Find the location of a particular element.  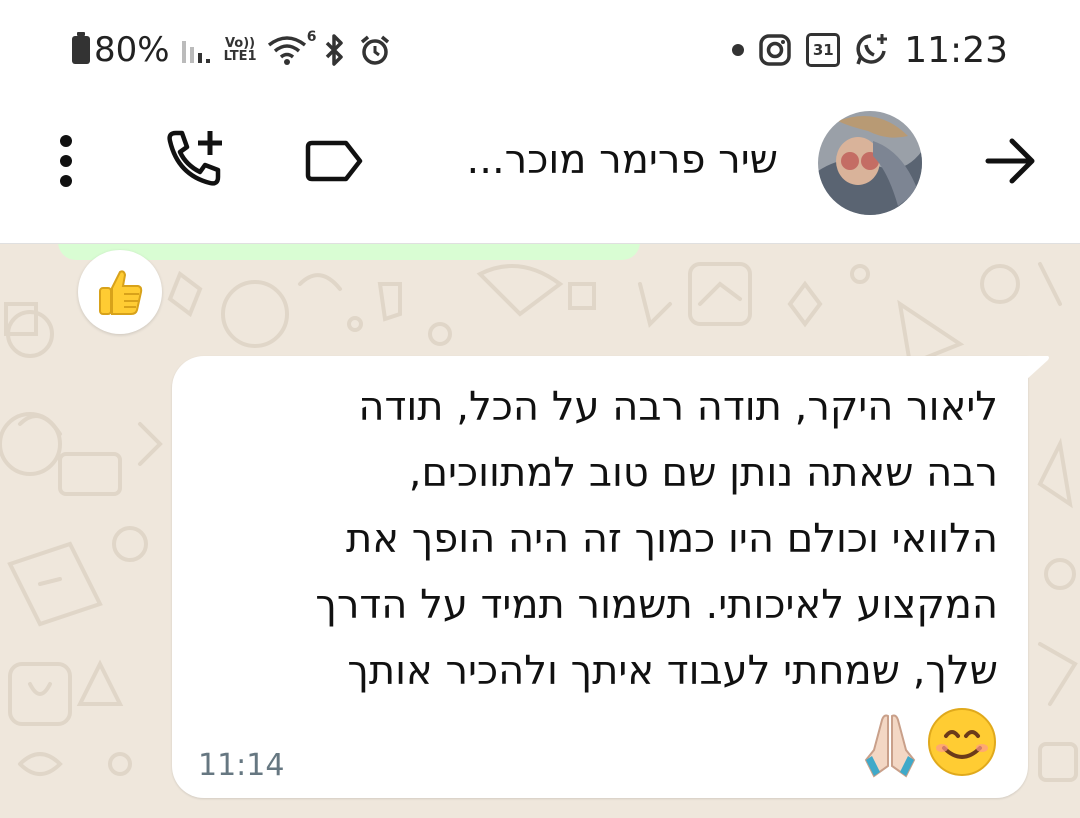

avatar-image is located at coordinates (870, 163).